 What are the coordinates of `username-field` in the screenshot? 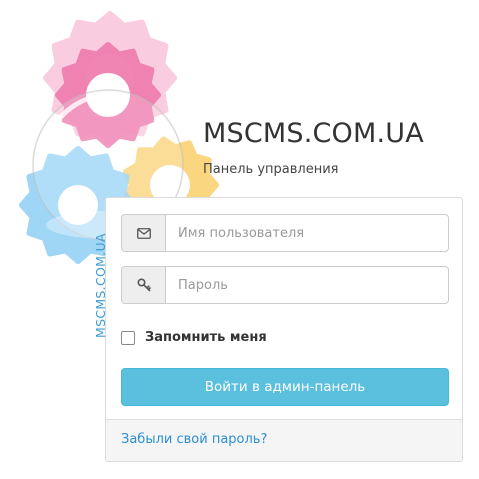 It's located at (285, 233).